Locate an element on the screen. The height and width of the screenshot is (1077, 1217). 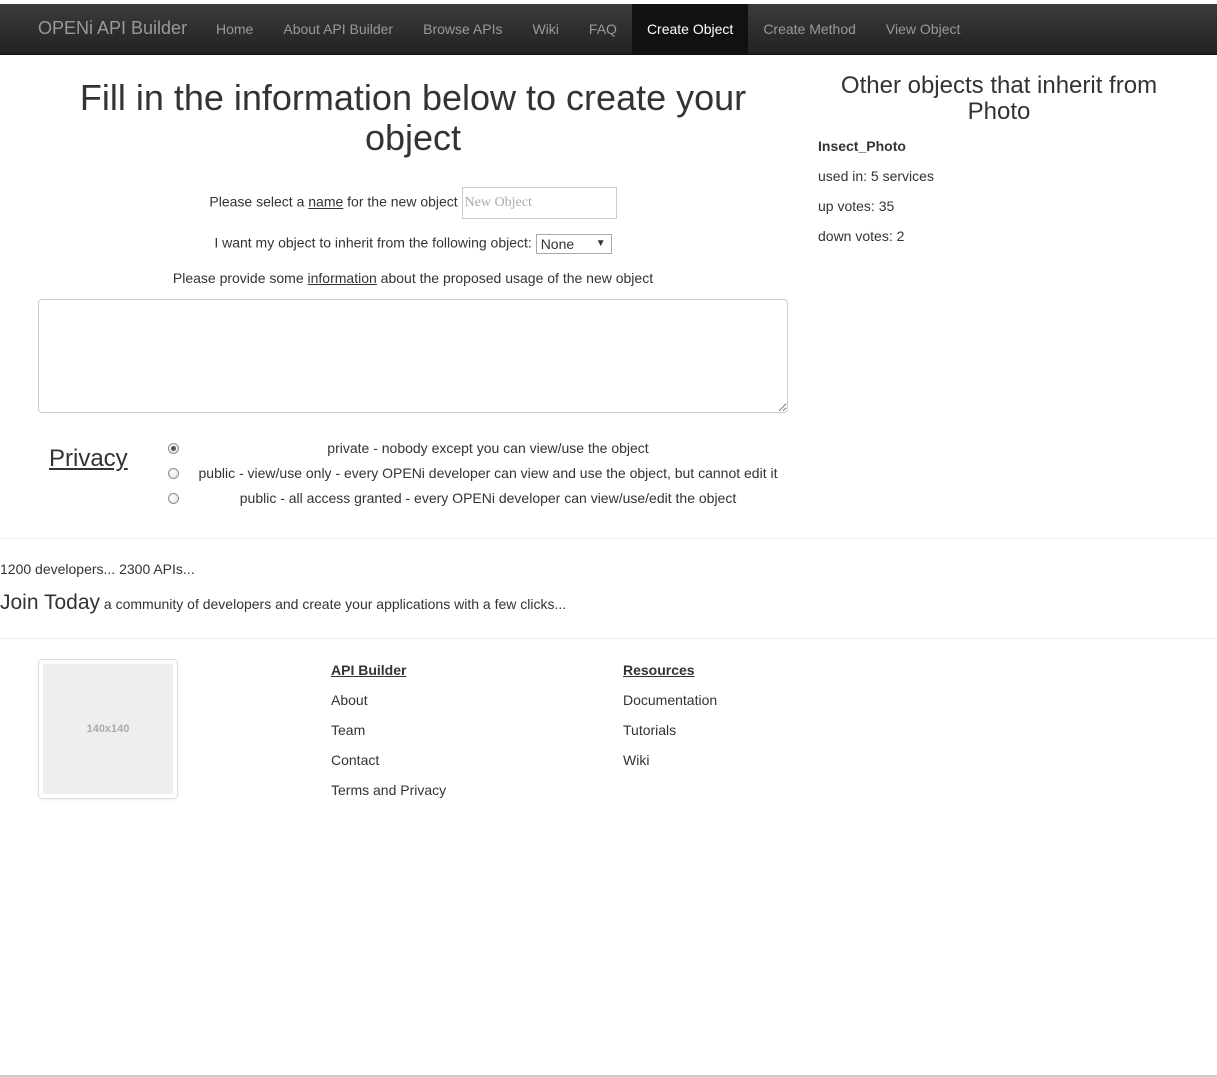
name-help-link: name is located at coordinates (325, 202).